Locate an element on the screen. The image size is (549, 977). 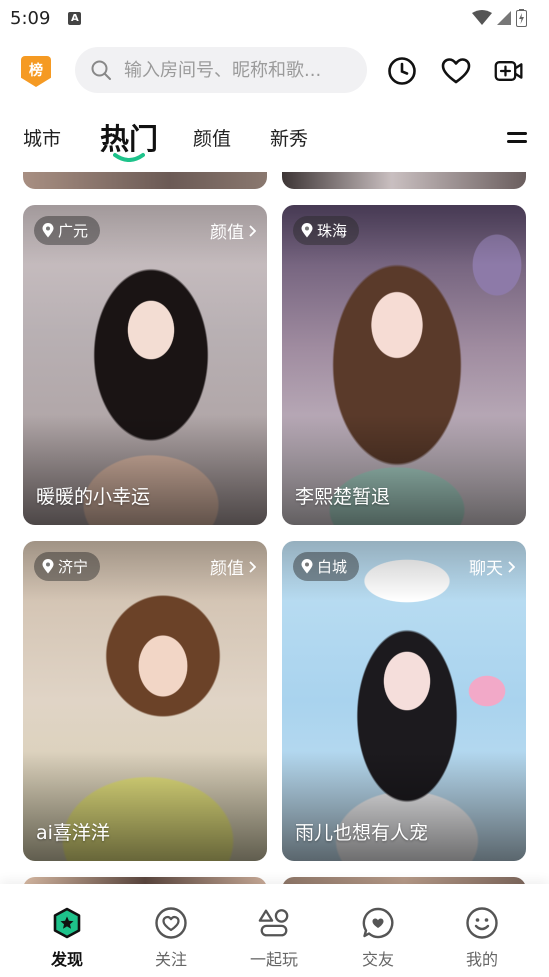
location-text: 济宁 is located at coordinates (73, 567).